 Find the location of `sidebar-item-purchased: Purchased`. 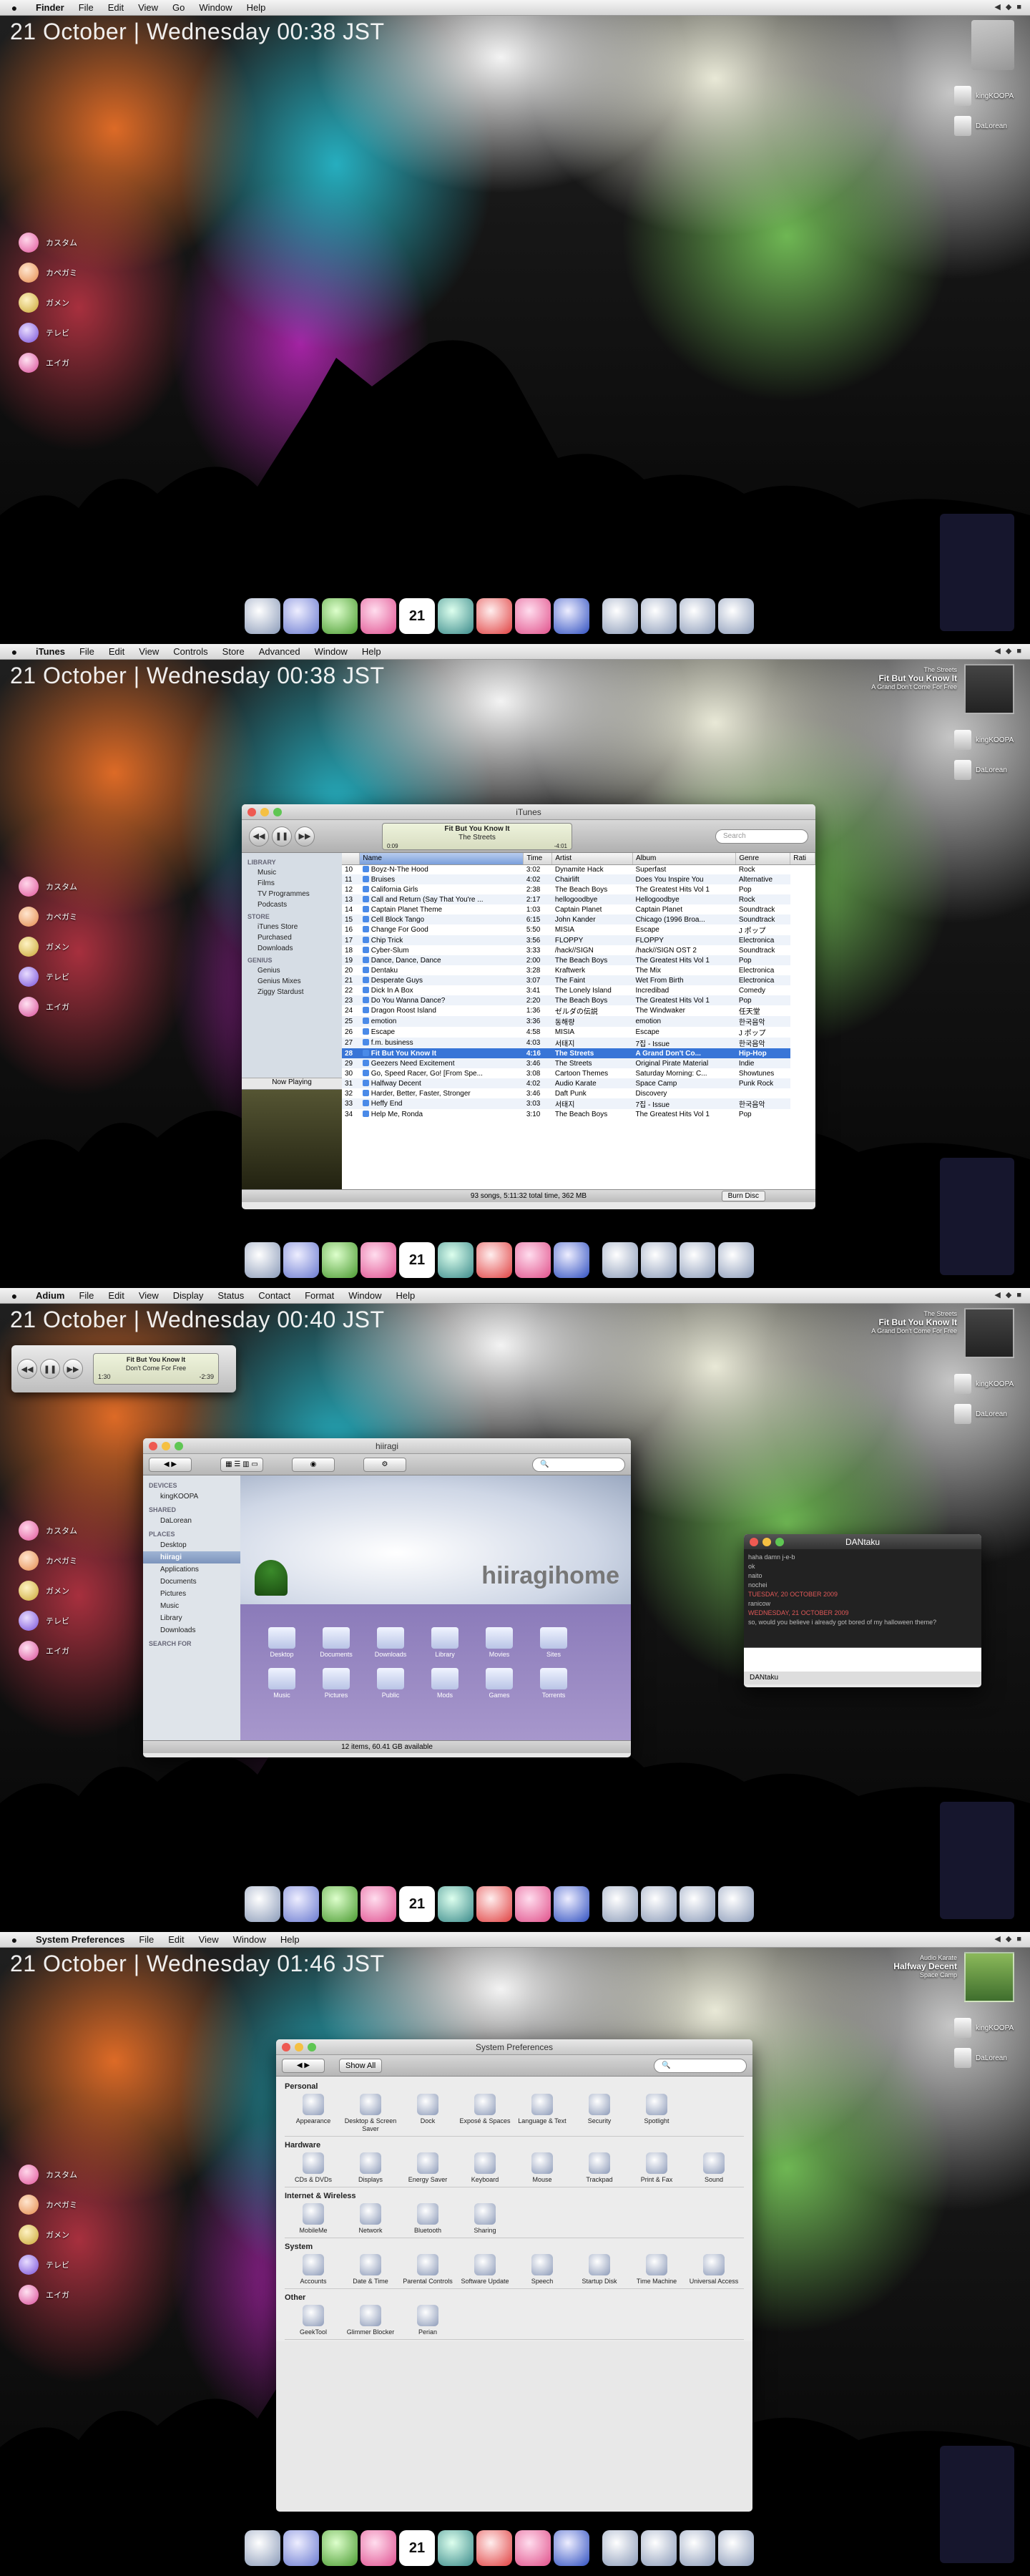

sidebar-item-purchased: Purchased is located at coordinates (292, 937).